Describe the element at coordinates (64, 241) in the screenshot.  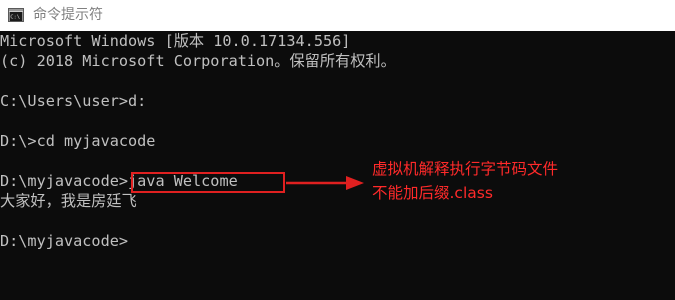
I see `console-line: D:\myjavacode>` at that location.